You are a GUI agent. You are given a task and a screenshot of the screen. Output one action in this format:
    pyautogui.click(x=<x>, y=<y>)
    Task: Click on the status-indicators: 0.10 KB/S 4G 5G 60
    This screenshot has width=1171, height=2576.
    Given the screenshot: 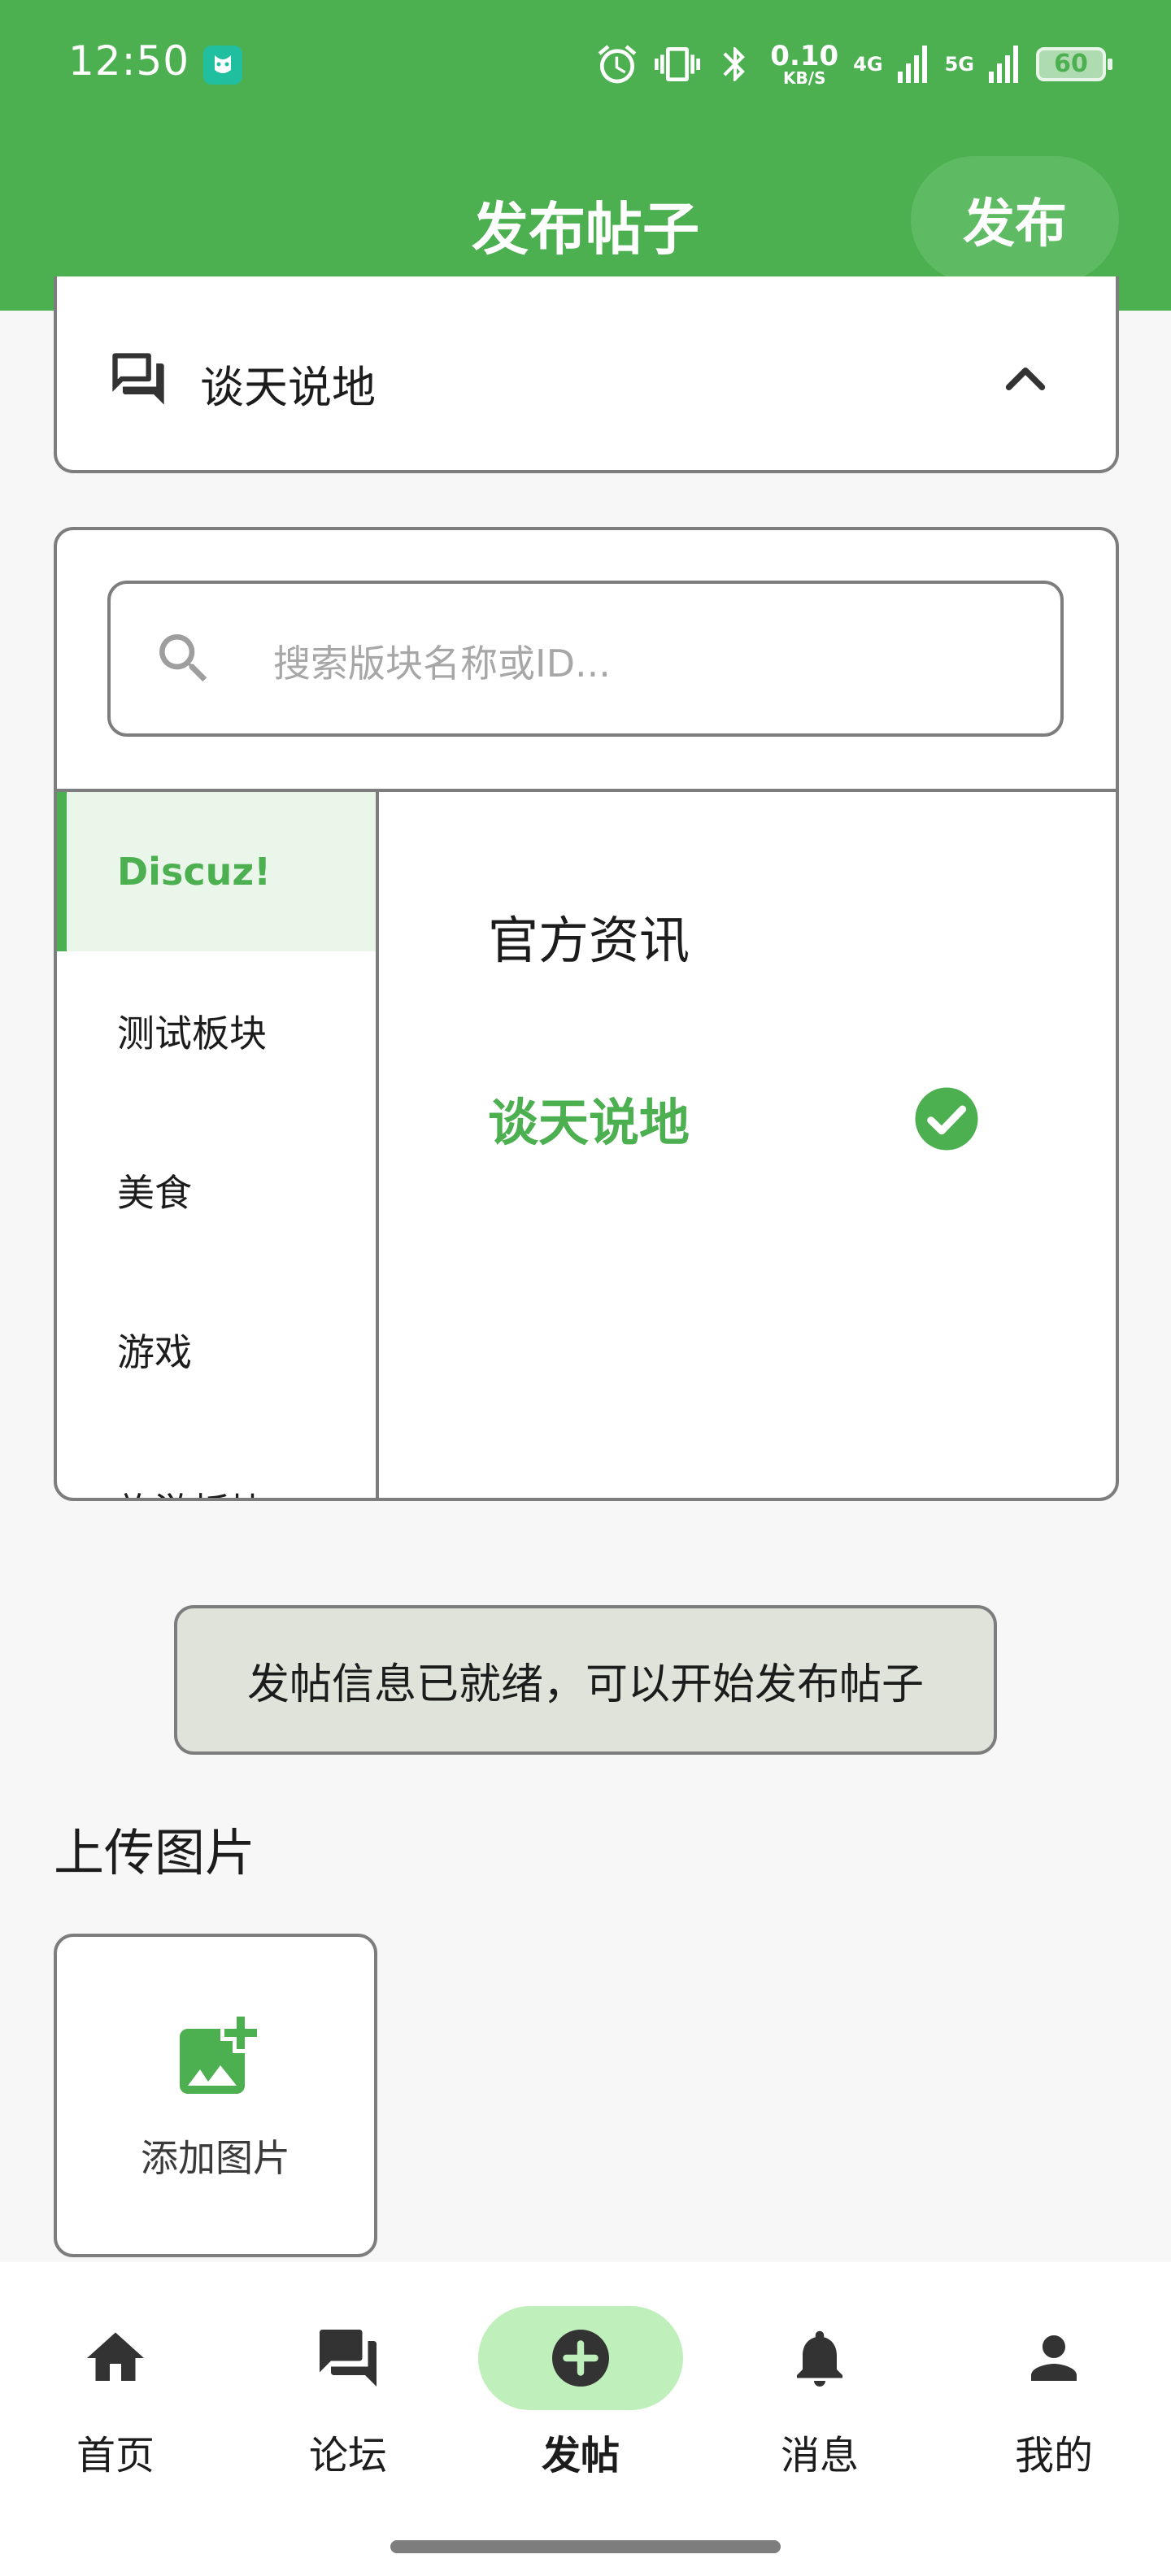 What is the action you would take?
    pyautogui.click(x=853, y=64)
    